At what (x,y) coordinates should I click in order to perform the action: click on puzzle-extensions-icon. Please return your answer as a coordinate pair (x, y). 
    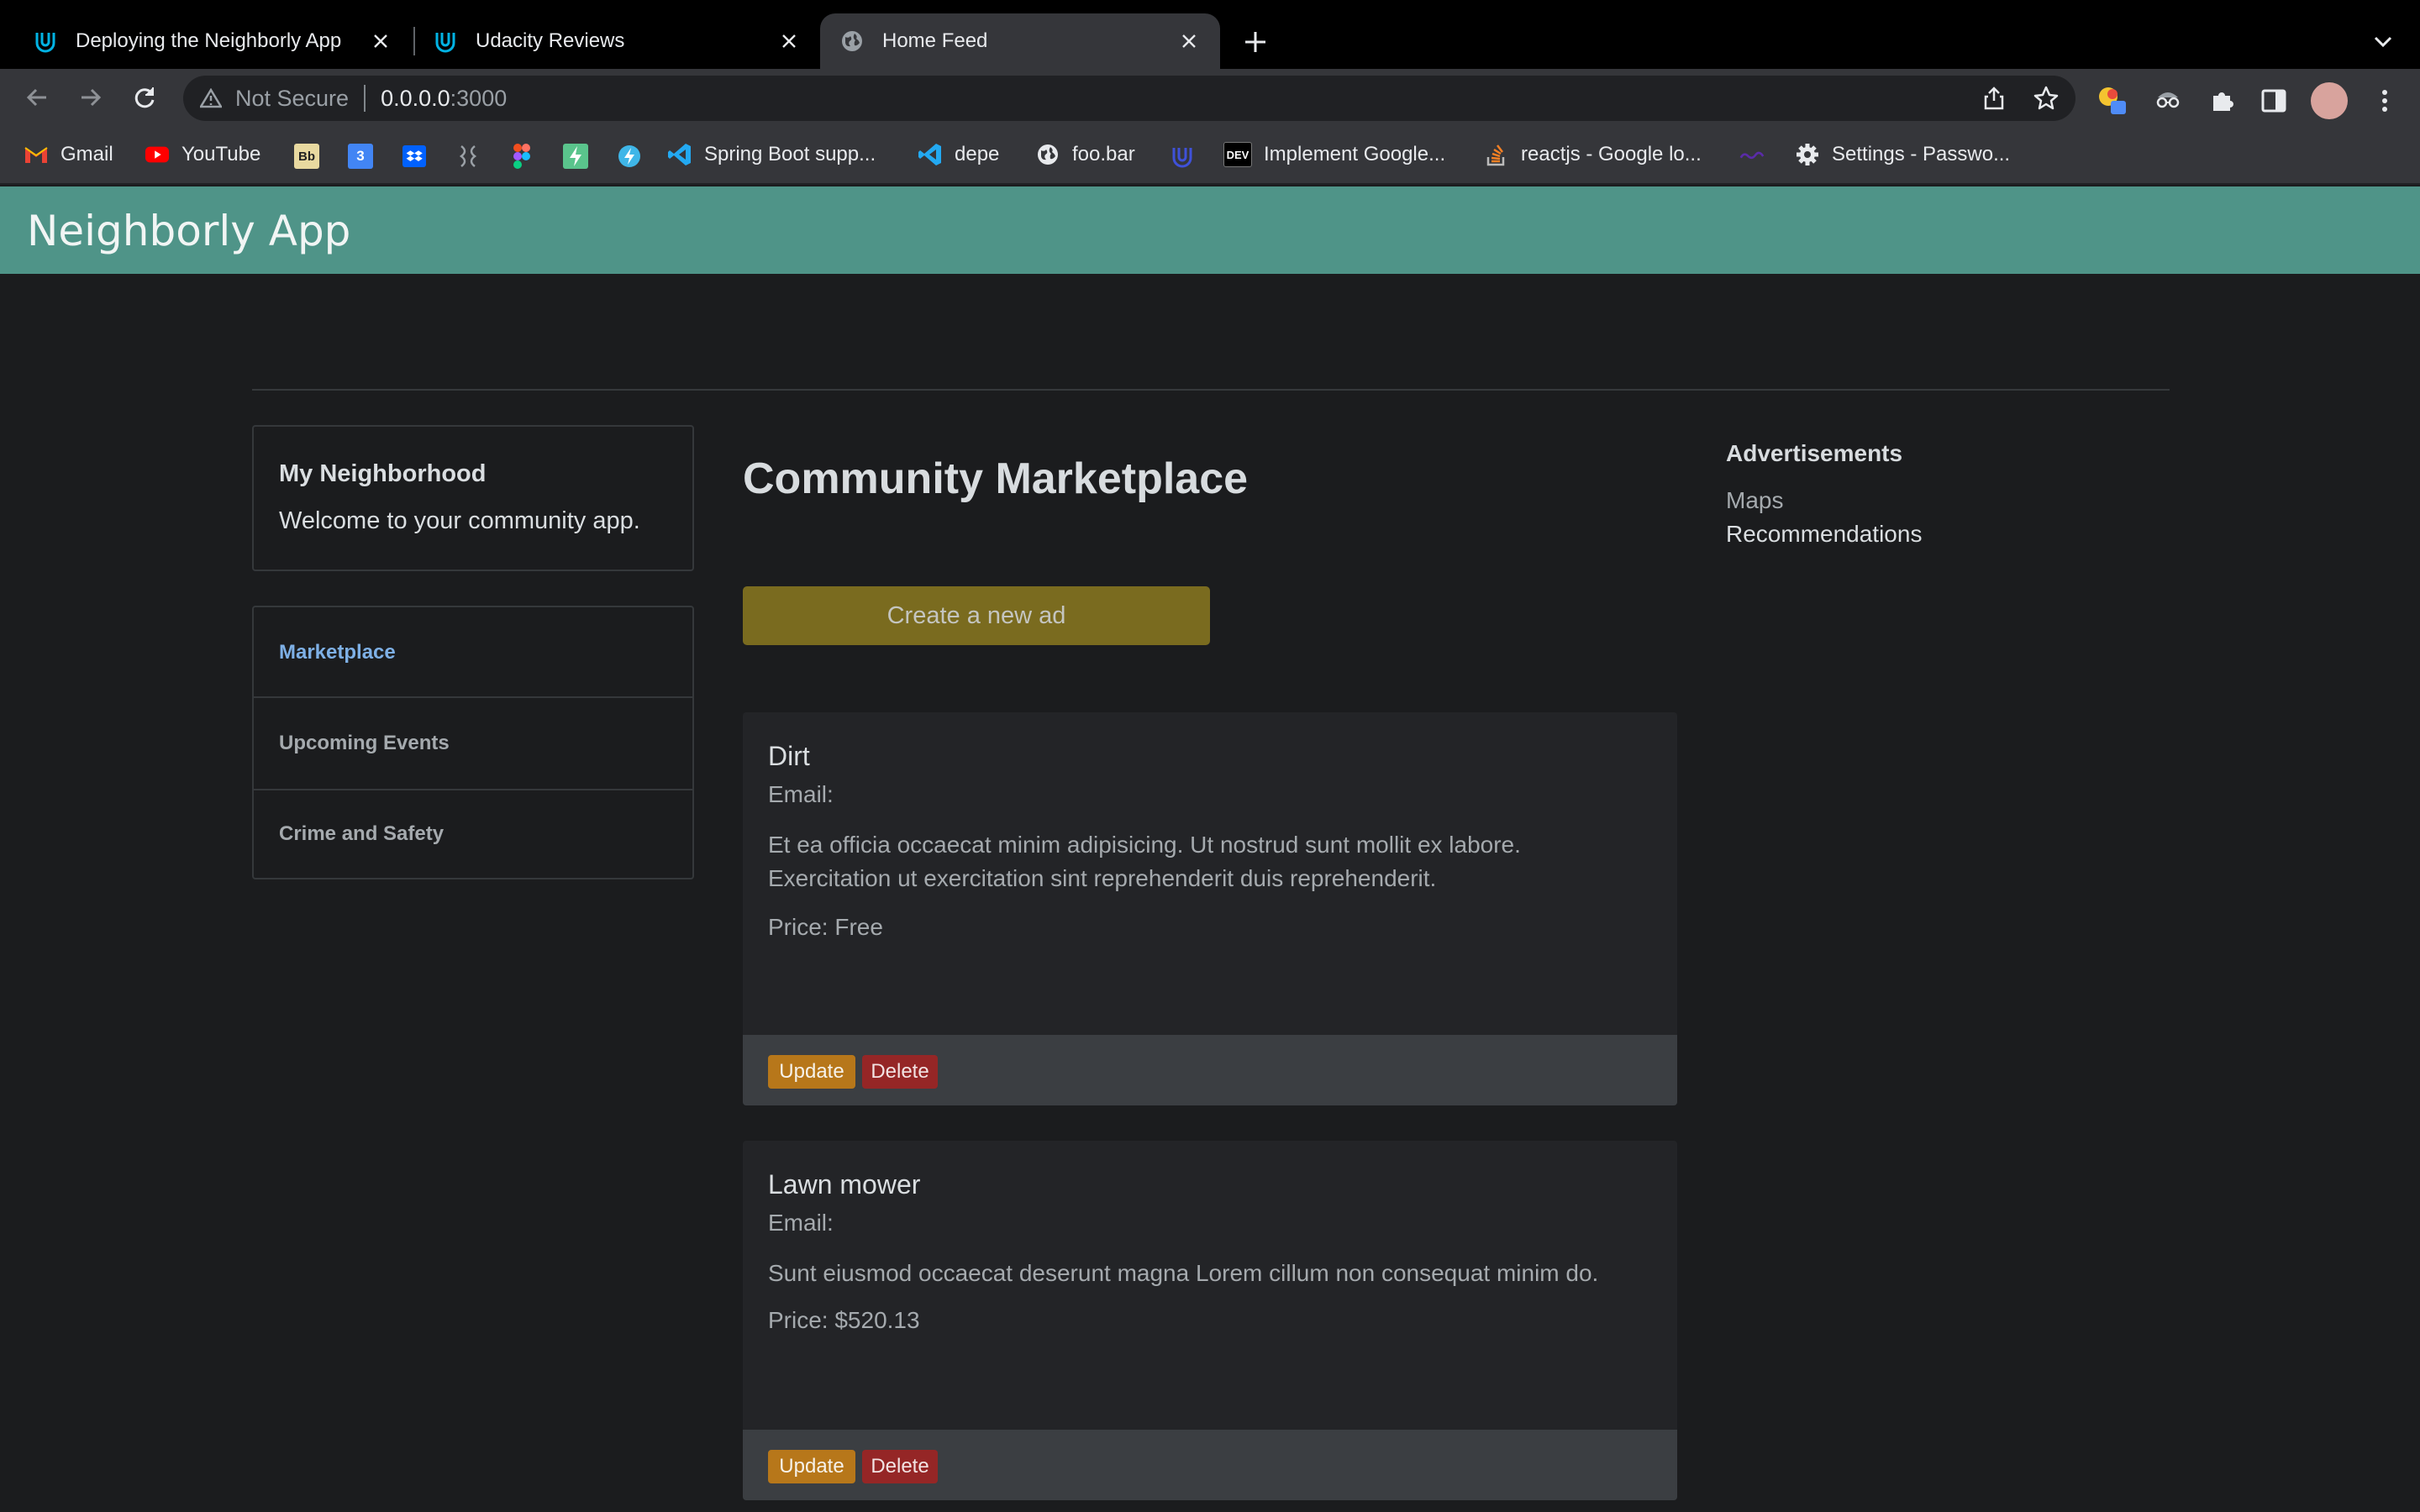
    Looking at the image, I should click on (2221, 101).